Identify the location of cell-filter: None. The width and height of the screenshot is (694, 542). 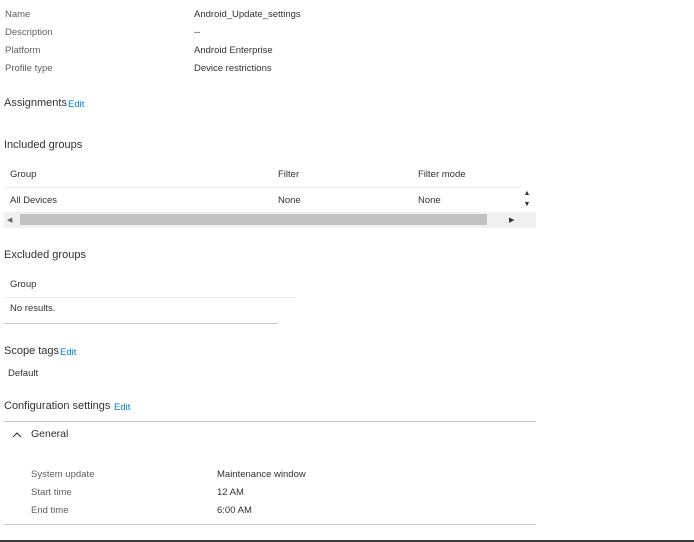
(289, 200).